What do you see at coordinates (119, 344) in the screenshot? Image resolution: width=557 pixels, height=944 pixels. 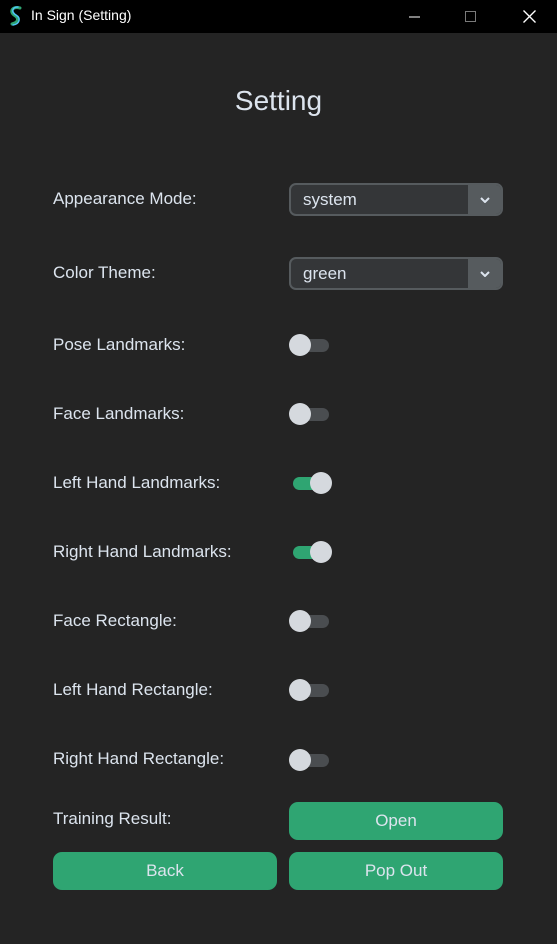 I see `pose-landmarks-label: Pose Landmarks:` at bounding box center [119, 344].